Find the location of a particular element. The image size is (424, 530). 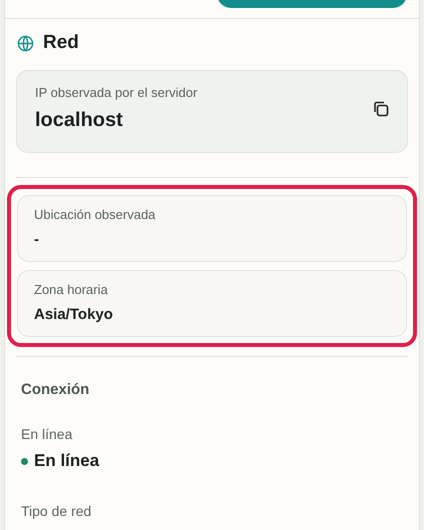

field-value: localhost is located at coordinates (79, 120).